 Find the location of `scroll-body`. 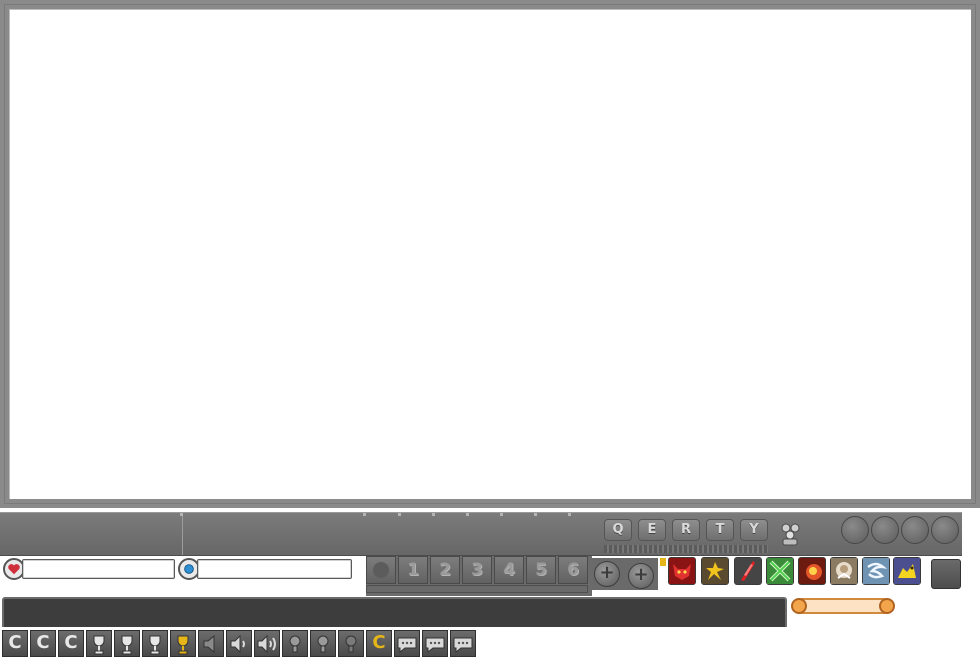

scroll-body is located at coordinates (843, 606).